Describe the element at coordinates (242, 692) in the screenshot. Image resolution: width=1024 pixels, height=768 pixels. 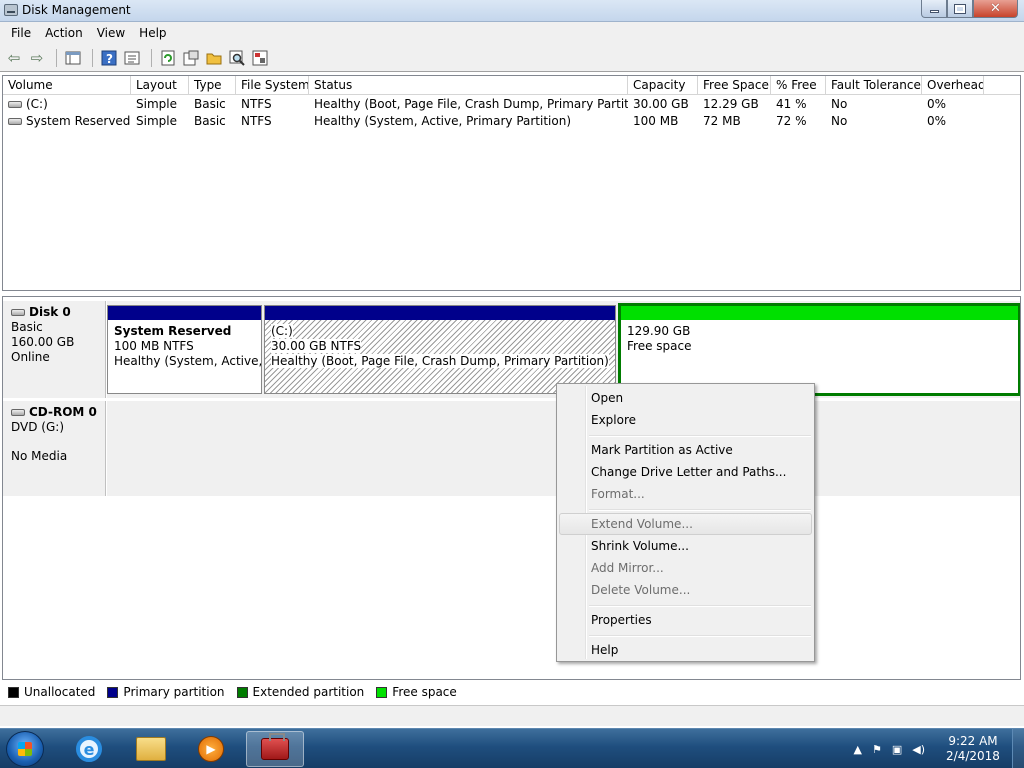
I see `extended-partition-swatch` at that location.